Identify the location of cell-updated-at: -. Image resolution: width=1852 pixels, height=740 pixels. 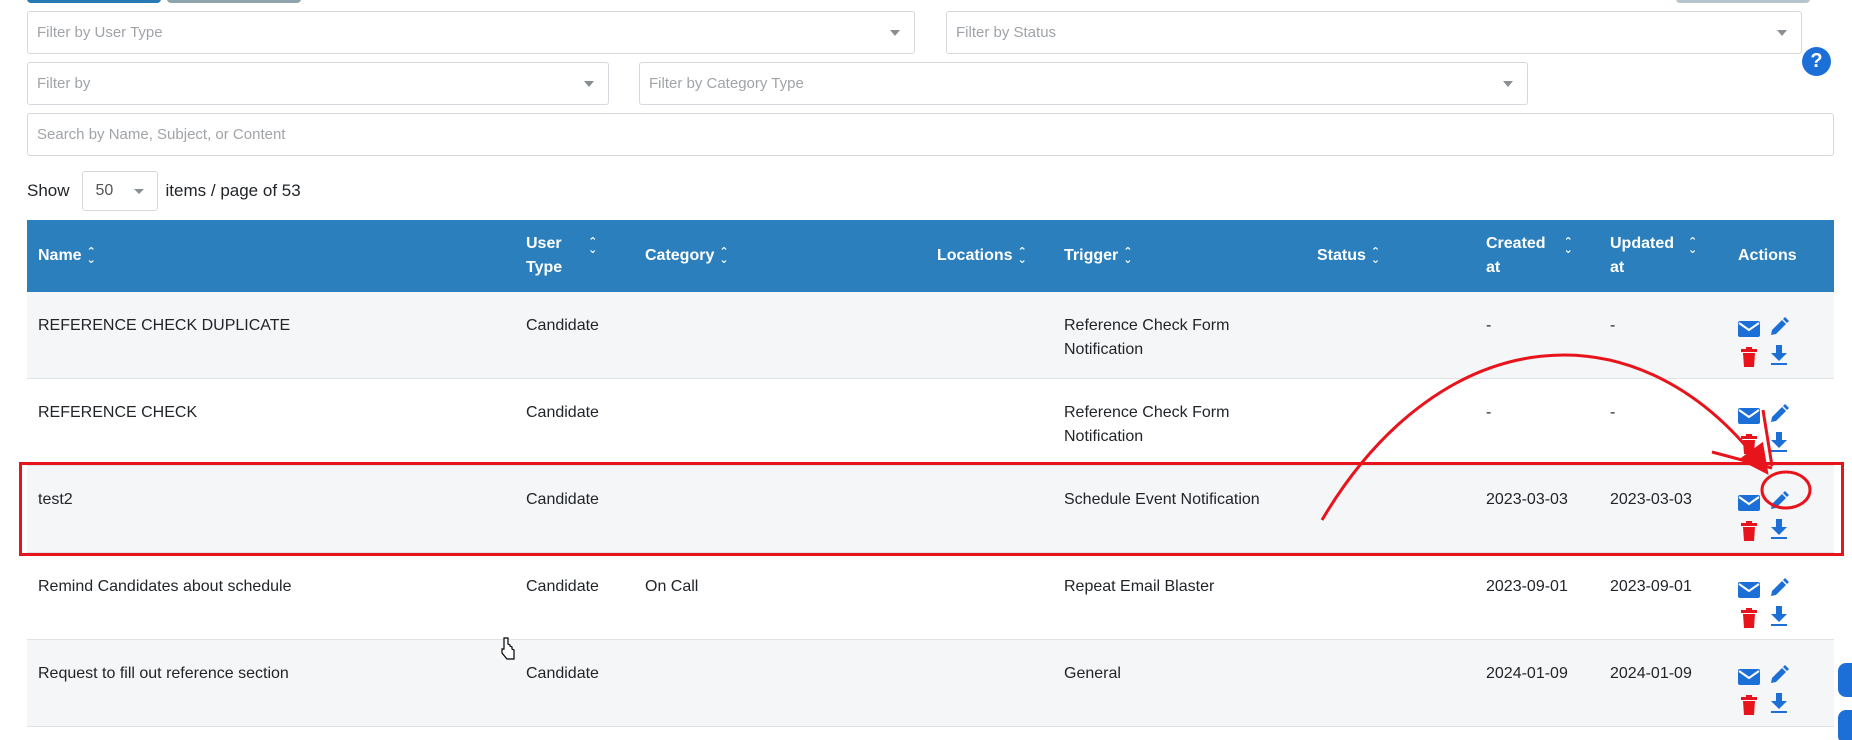
(1613, 325).